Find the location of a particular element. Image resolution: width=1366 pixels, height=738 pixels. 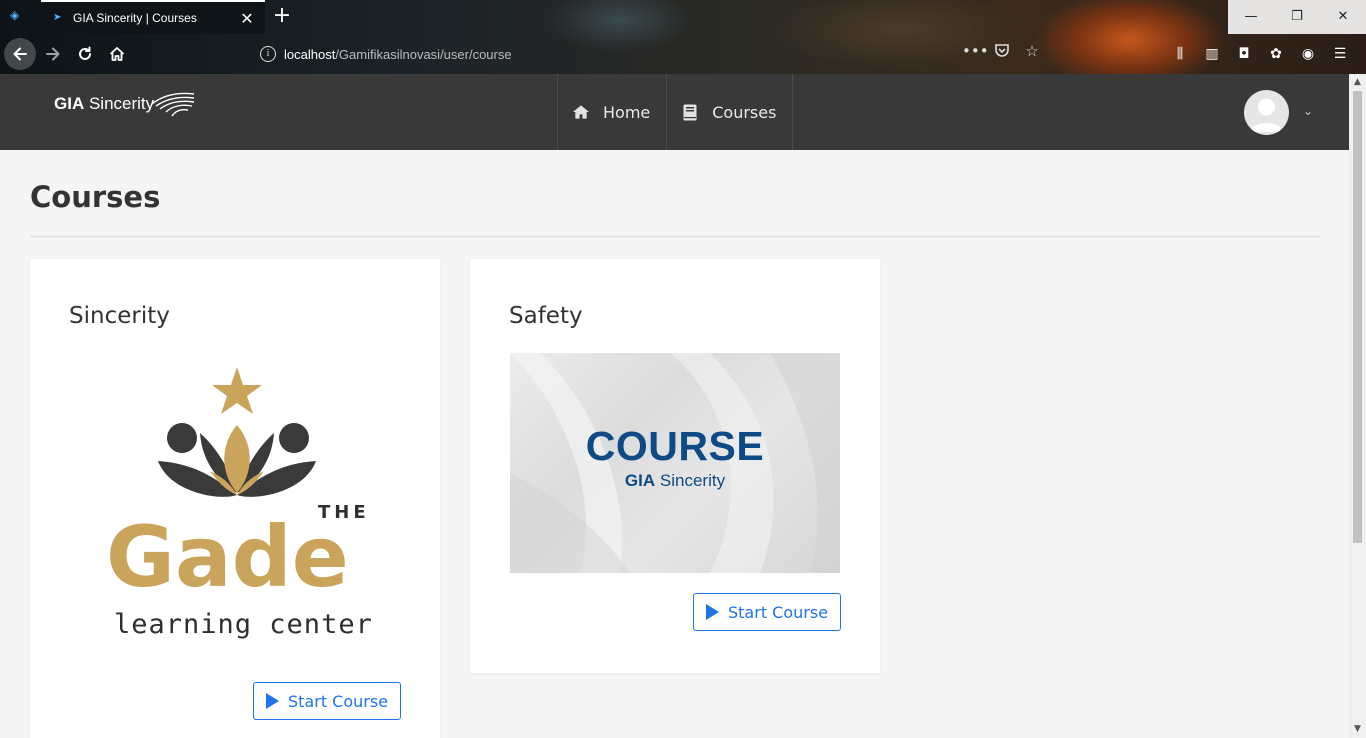

url-path: /Gamifikasilnovasi/user/course is located at coordinates (423, 54).